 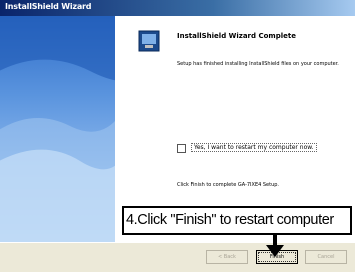 I want to click on restart-option-label: Yes, I want to restart my computer now., so click(x=254, y=147).